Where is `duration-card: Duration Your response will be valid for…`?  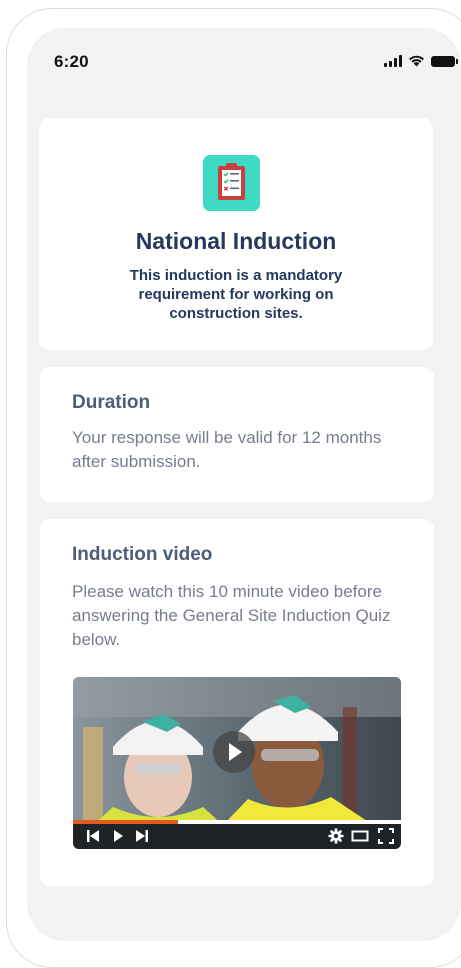 duration-card: Duration Your response will be valid for… is located at coordinates (237, 434).